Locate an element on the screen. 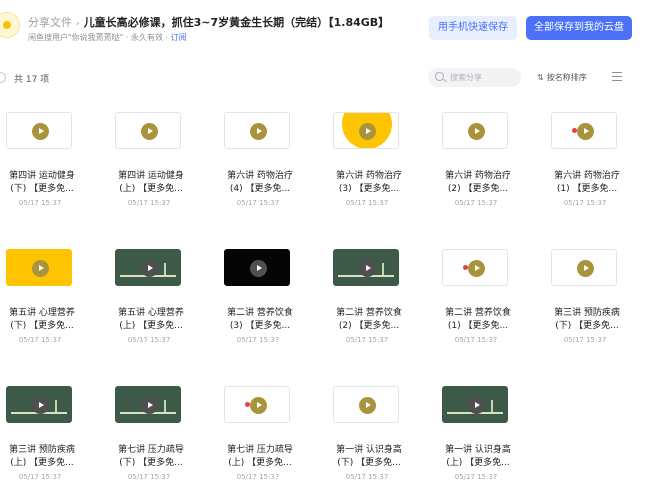 Image resolution: width=654 pixels, height=500 pixels. file-item: 第七讲 压力疏导 (上) 【更多免... 05/17 15:37 is located at coordinates (272, 440).